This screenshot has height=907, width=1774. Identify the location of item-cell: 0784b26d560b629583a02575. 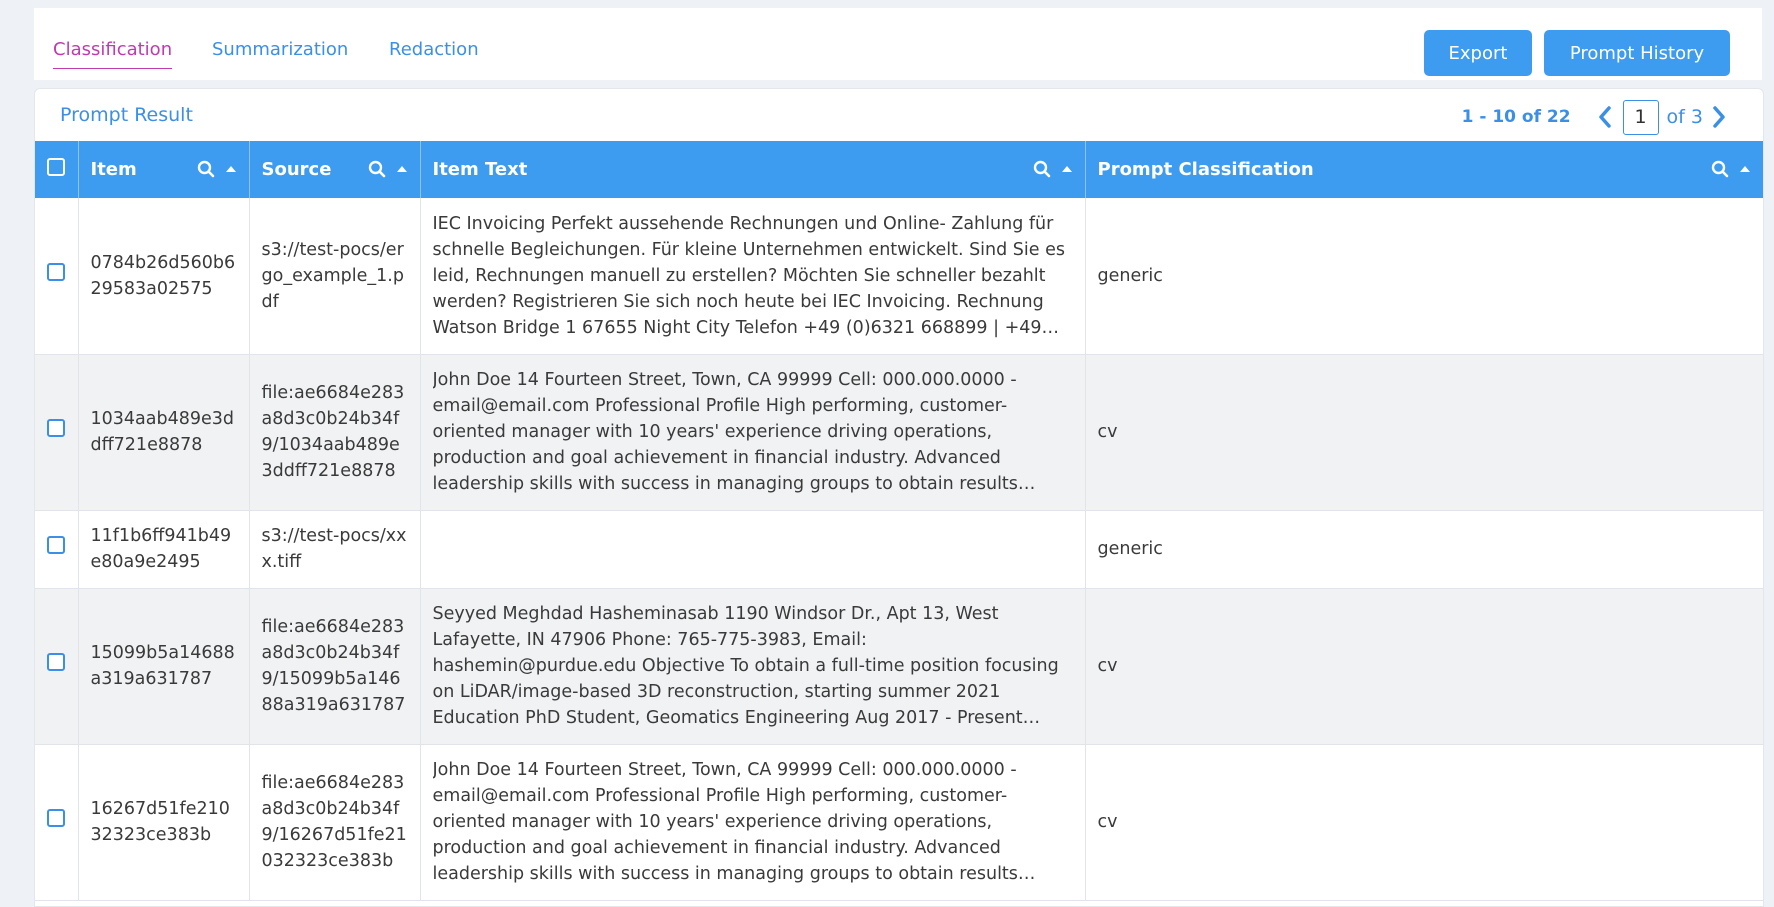
(164, 276).